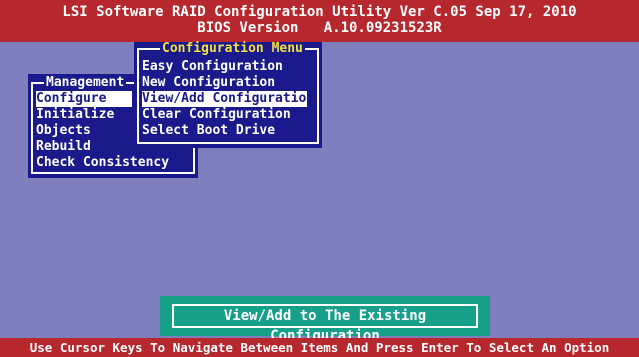 This screenshot has height=357, width=639. What do you see at coordinates (224, 131) in the screenshot?
I see `menu-item-select-boot-drive: Select Boot Drive` at bounding box center [224, 131].